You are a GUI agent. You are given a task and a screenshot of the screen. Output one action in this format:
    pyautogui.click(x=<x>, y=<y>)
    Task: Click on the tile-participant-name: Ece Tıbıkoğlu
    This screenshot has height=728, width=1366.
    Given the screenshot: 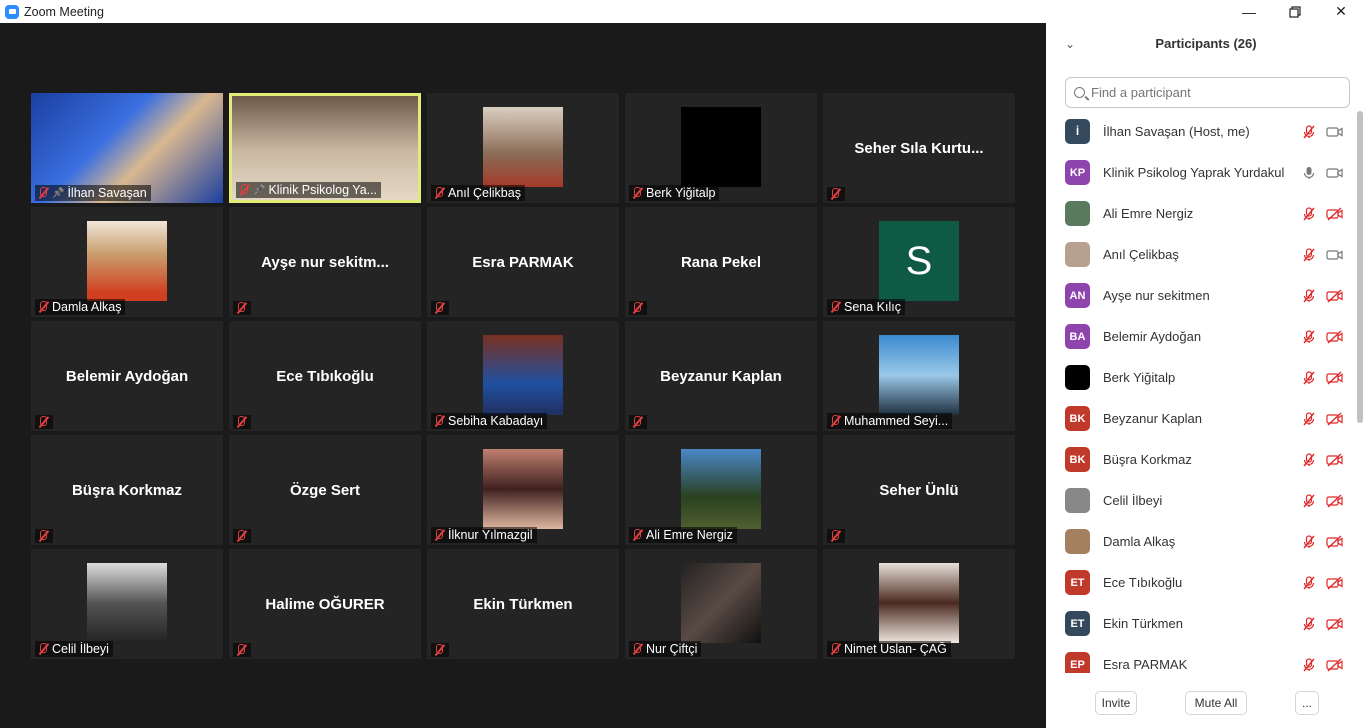 What is the action you would take?
    pyautogui.click(x=325, y=376)
    